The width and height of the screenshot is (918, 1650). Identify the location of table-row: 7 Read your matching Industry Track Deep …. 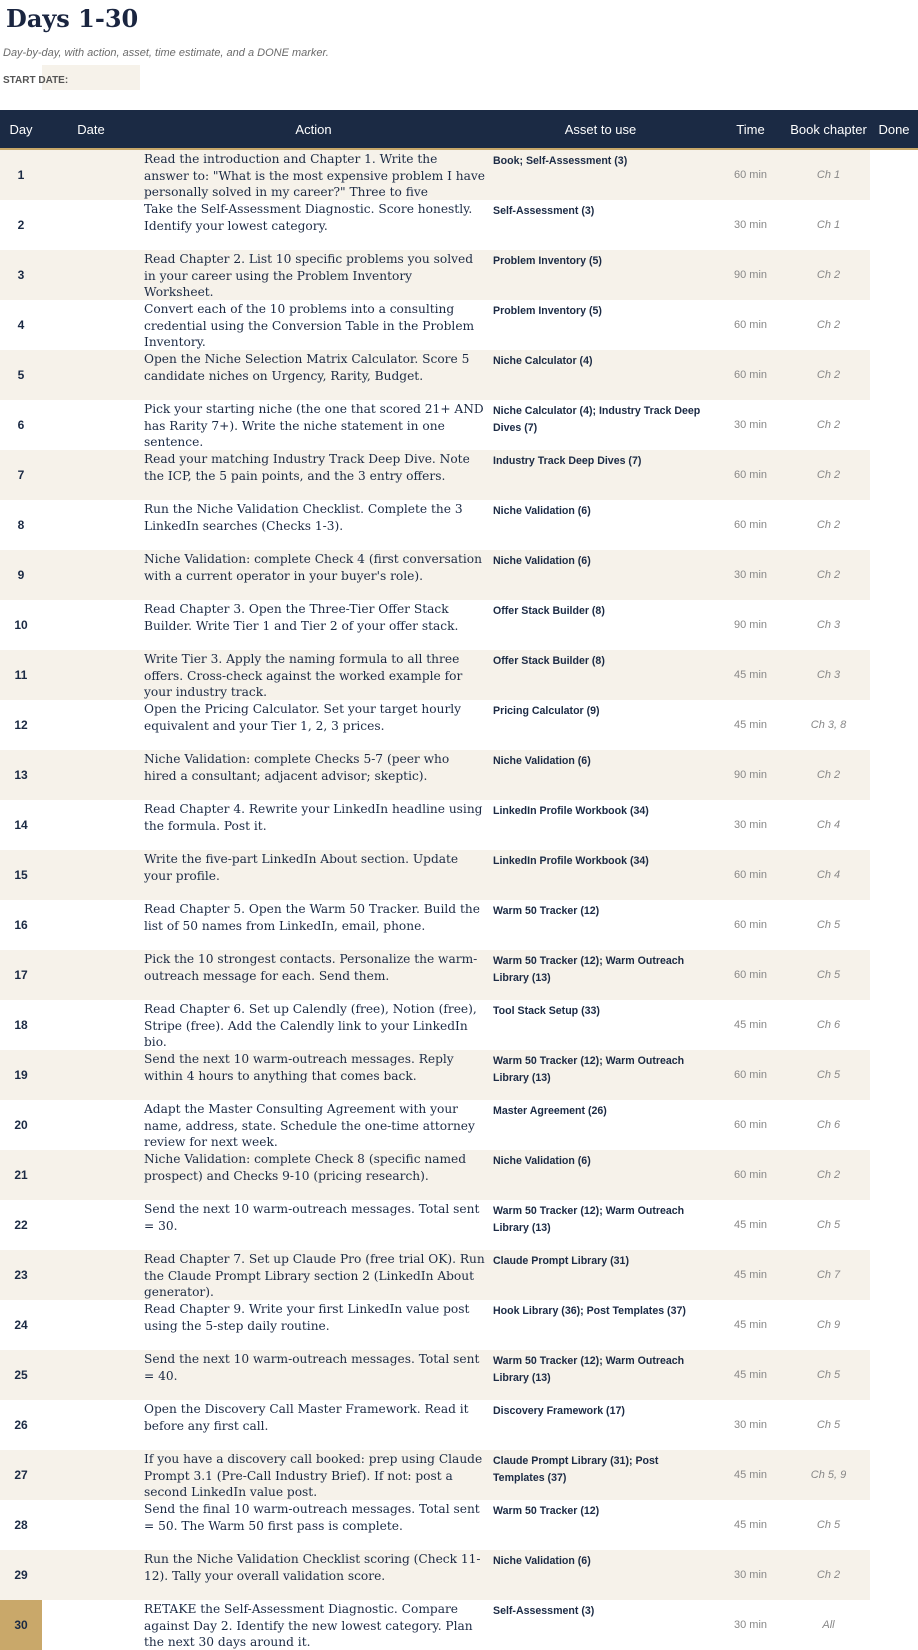
(459, 475).